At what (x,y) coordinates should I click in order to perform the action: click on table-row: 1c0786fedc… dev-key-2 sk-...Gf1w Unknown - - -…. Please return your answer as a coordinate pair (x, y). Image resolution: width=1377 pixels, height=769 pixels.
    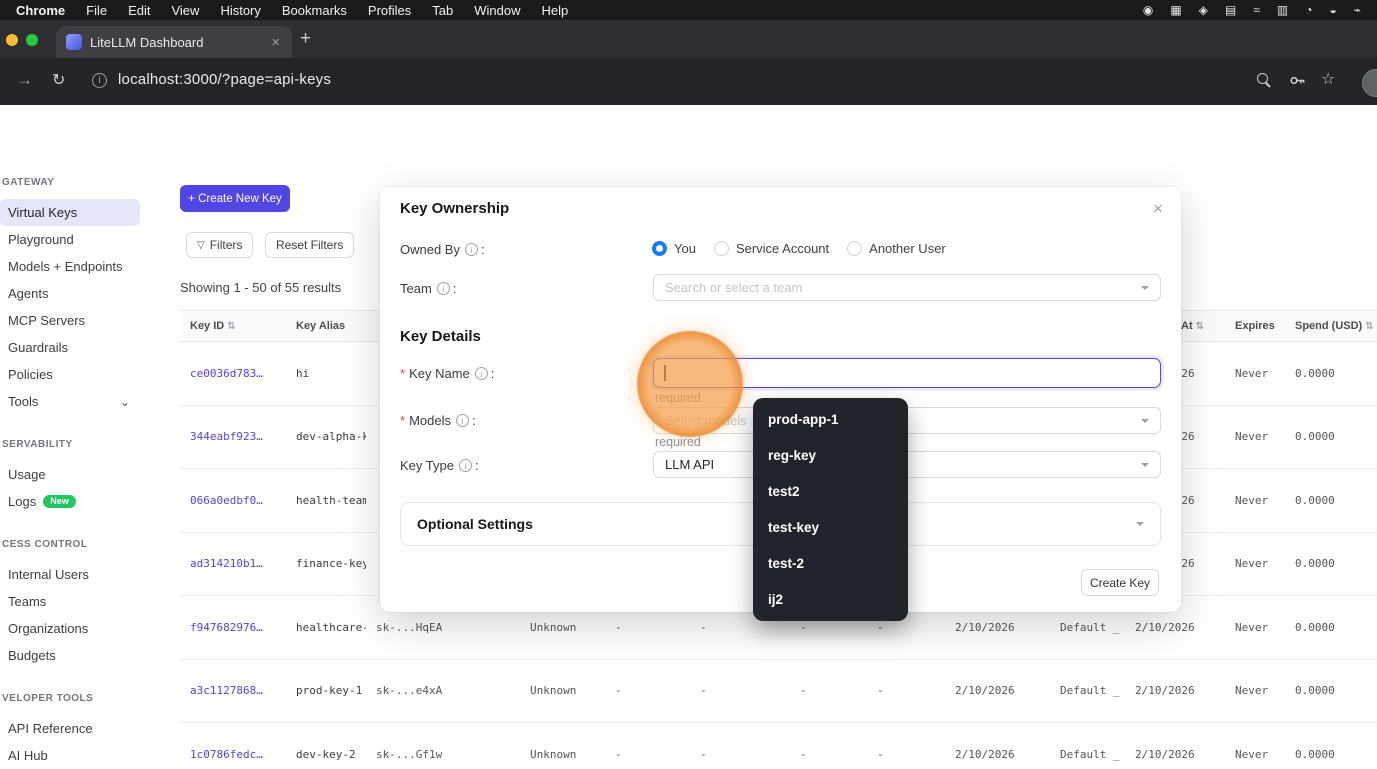
    Looking at the image, I should click on (778, 746).